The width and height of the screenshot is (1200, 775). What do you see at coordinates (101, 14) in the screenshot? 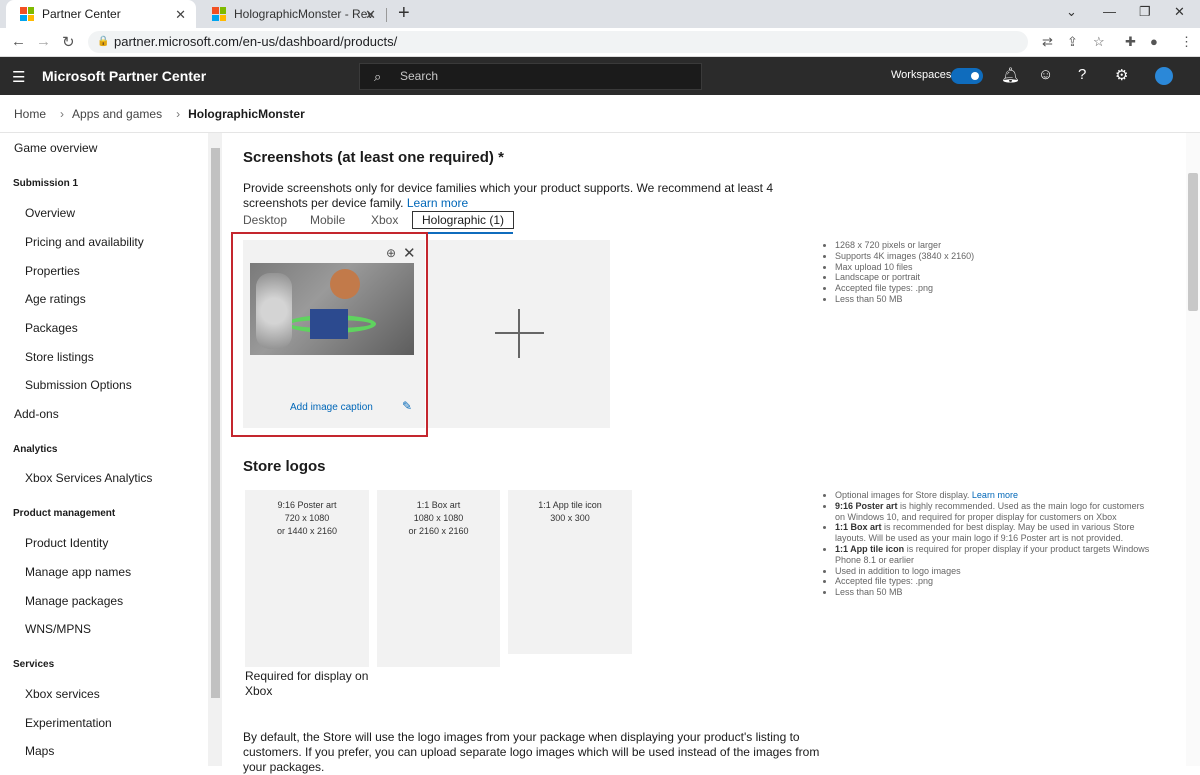
I see `browser-tab-partner-center: Partner Center ✕` at bounding box center [101, 14].